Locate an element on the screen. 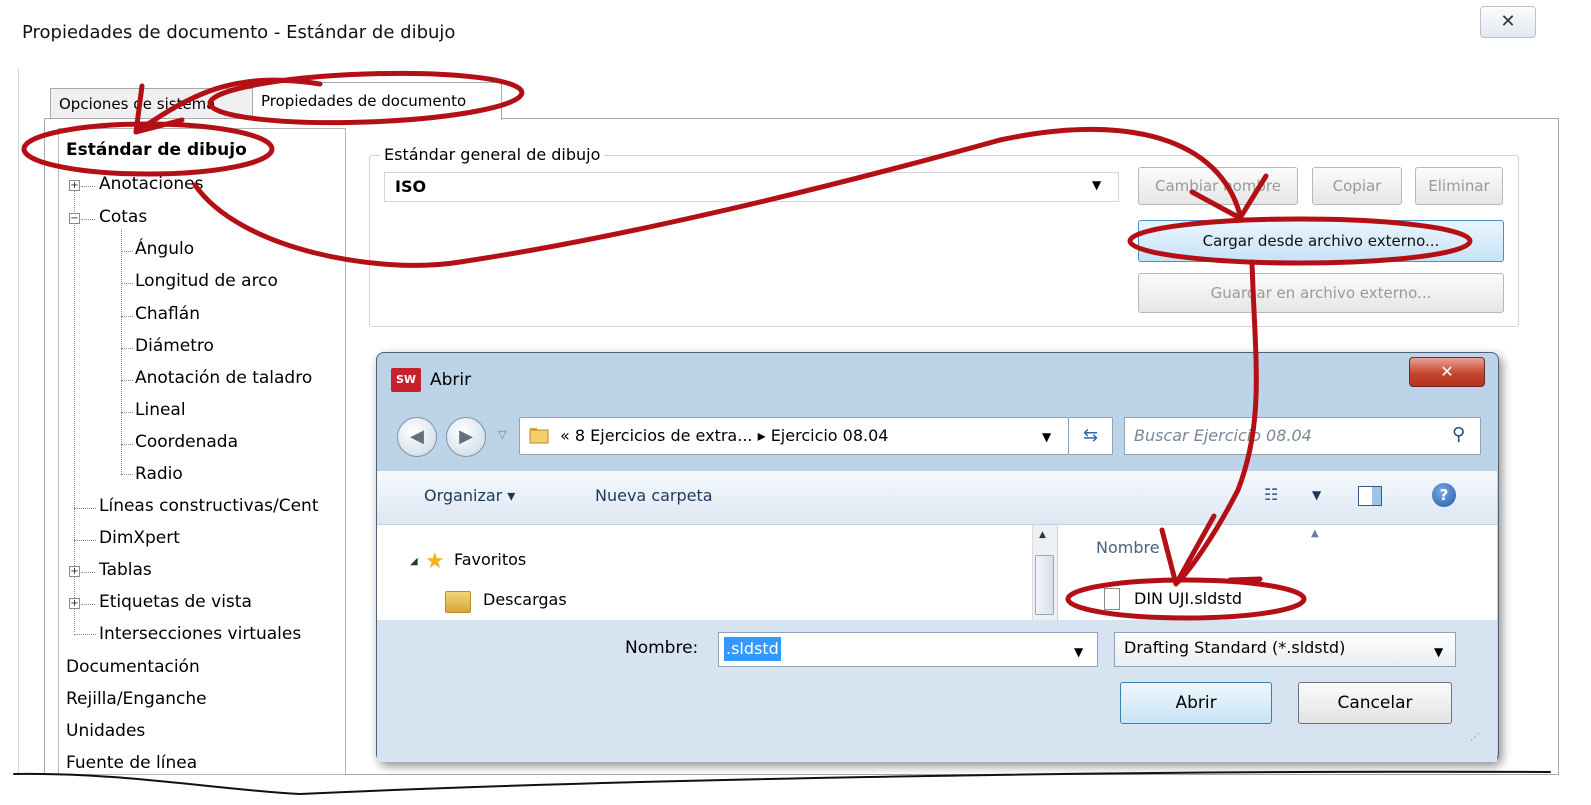 Image resolution: width=1591 pixels, height=805 pixels. collapse-icon: − is located at coordinates (74, 218).